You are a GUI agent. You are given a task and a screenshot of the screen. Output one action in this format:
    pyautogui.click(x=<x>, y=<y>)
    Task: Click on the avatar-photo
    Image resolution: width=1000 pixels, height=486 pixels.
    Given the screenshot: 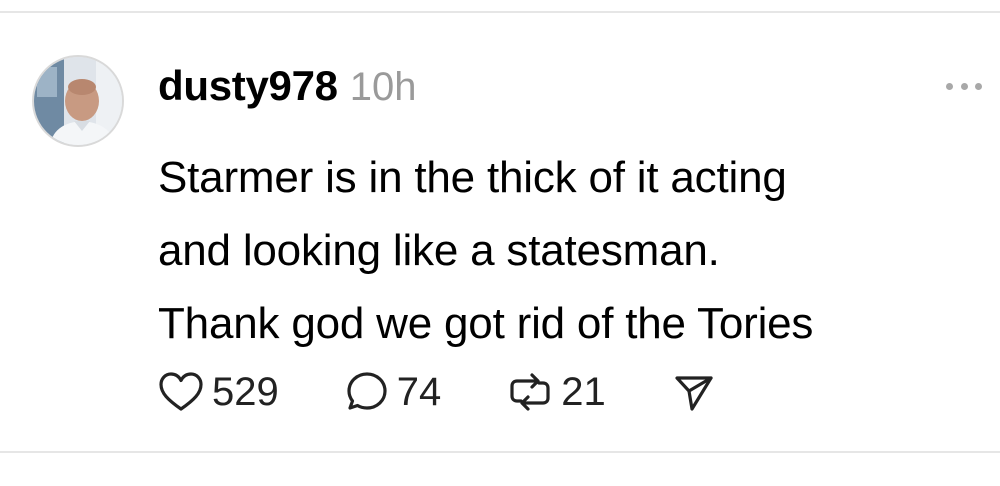 What is the action you would take?
    pyautogui.click(x=78, y=101)
    